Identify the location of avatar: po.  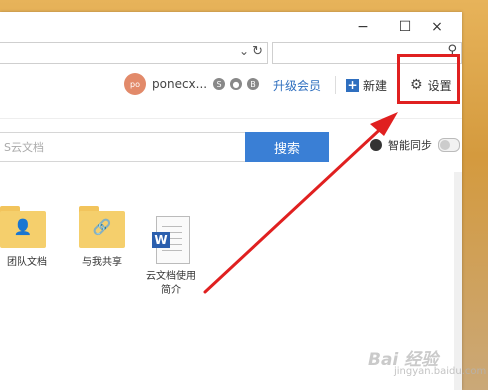
(135, 84).